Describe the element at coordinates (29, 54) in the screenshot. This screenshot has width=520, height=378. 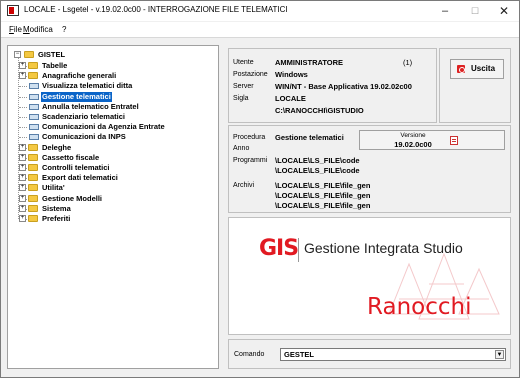
I see `folder-open-icon` at that location.